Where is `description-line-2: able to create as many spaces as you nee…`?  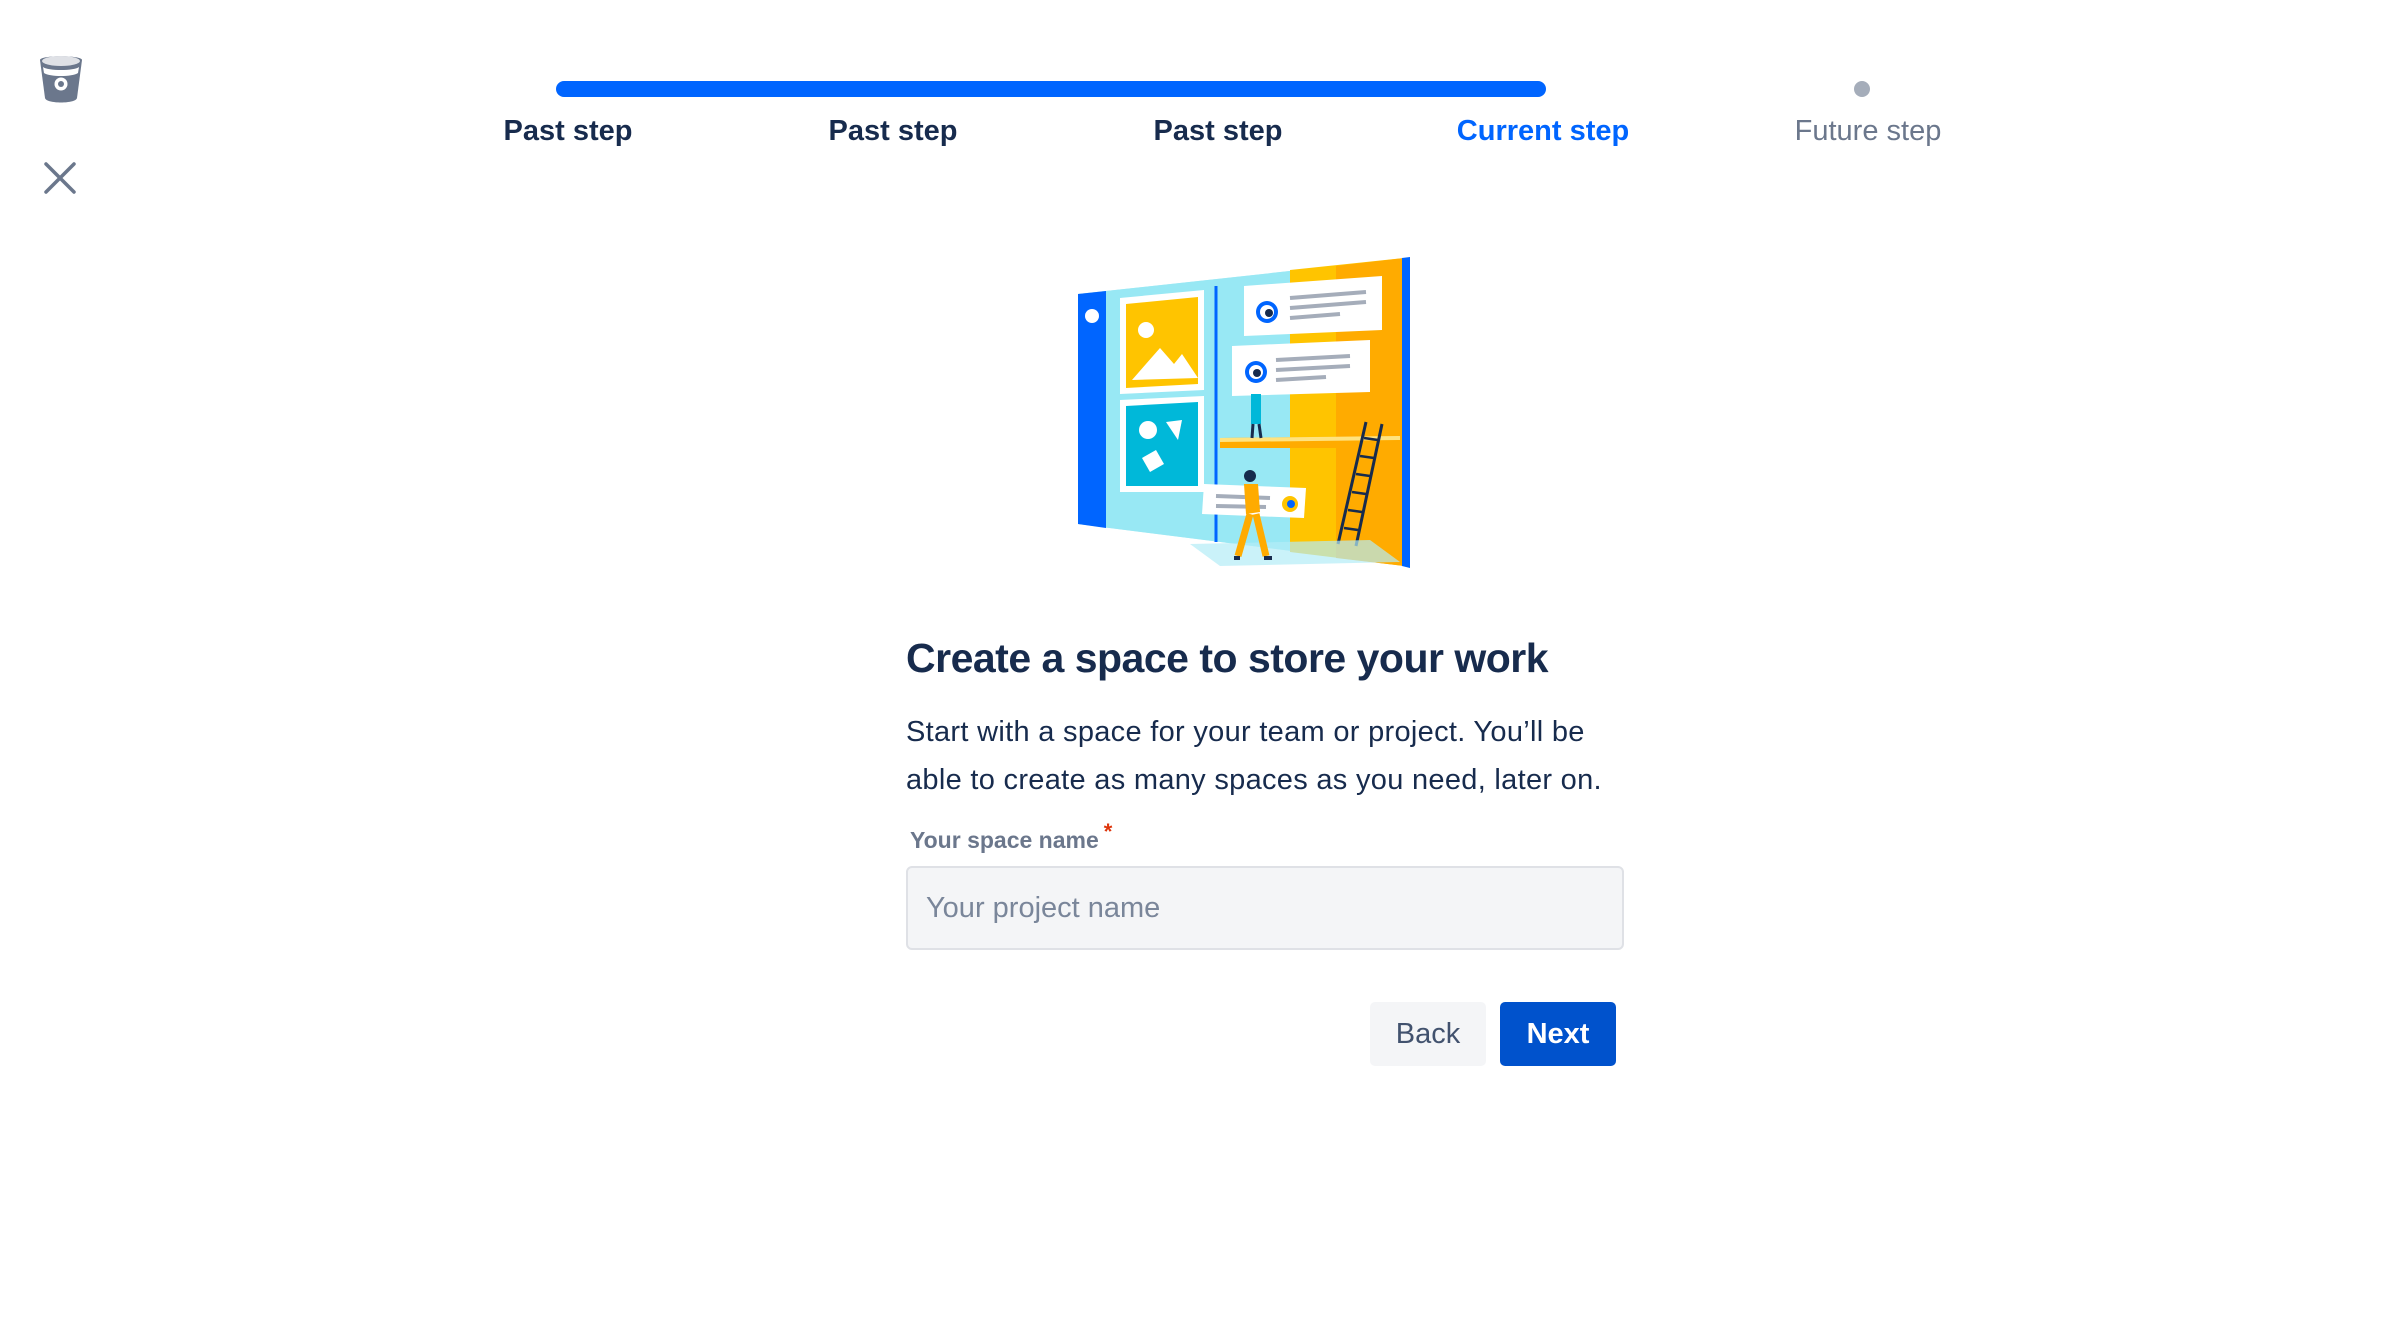 description-line-2: able to create as many spaces as you nee… is located at coordinates (1254, 780).